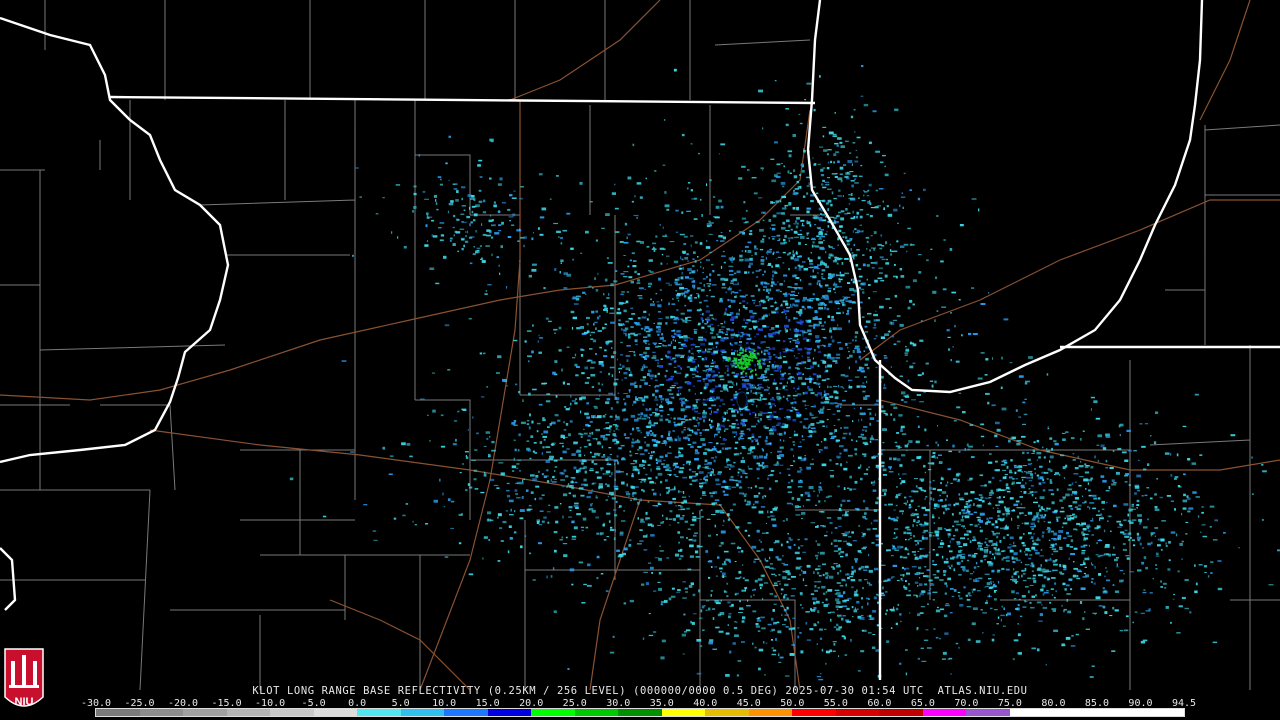 This screenshot has height=720, width=1280. What do you see at coordinates (966, 703) in the screenshot?
I see `scale-label: 70.0` at bounding box center [966, 703].